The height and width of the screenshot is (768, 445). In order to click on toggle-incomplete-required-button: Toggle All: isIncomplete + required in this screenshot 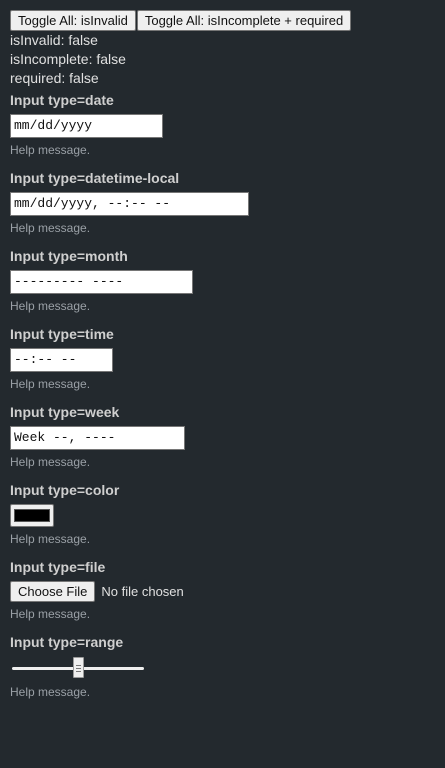, I will do `click(244, 20)`.